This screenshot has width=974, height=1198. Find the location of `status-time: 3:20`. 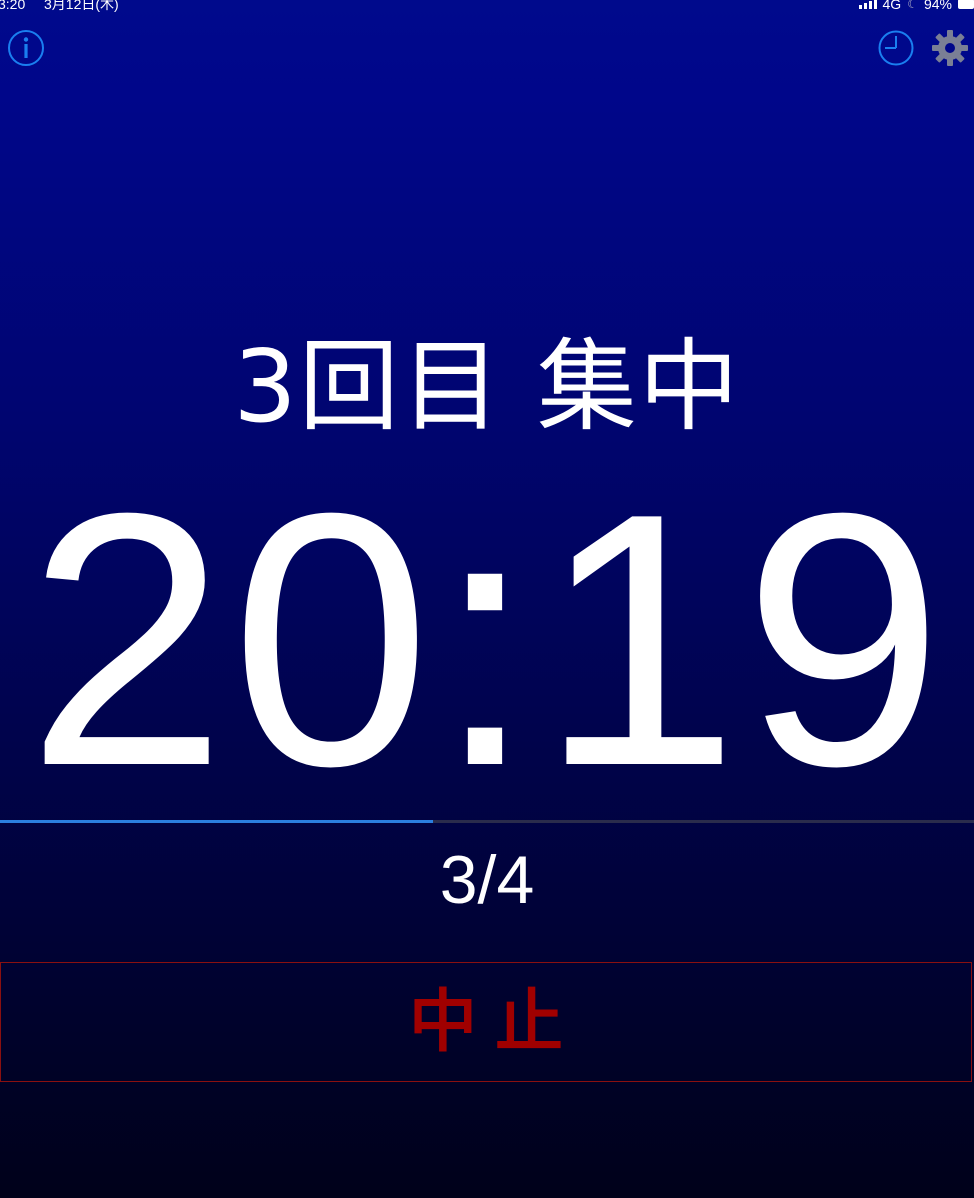

status-time: 3:20 is located at coordinates (13, 6).